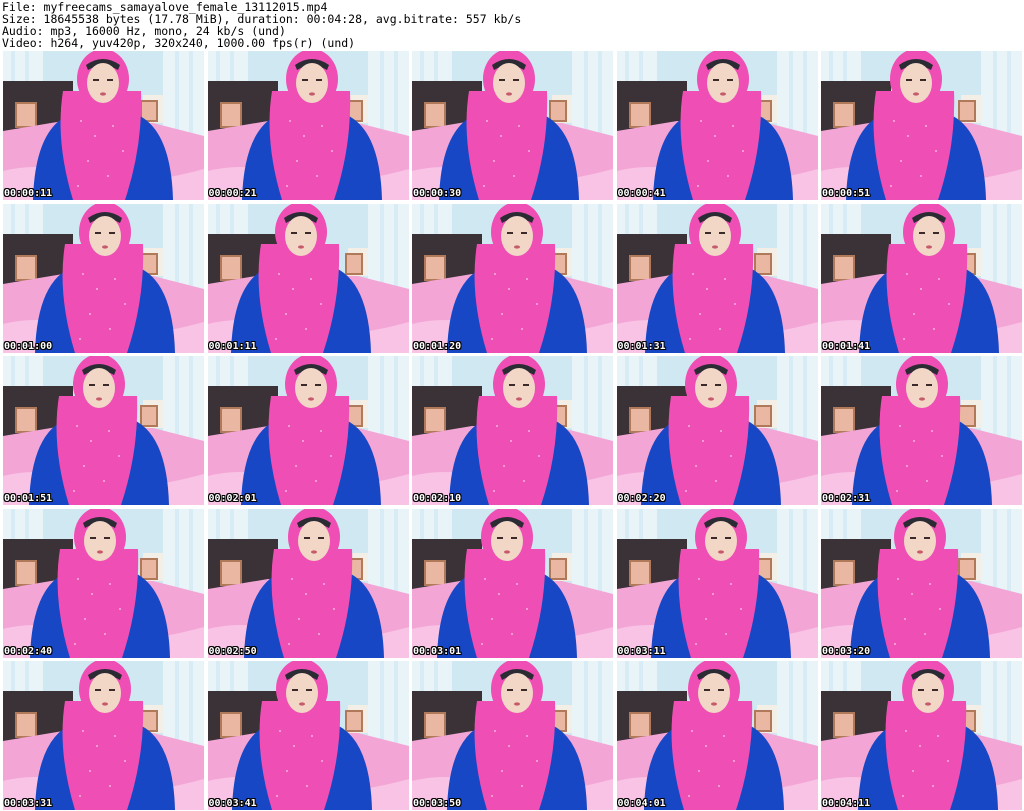 The image size is (1024, 811). I want to click on thumbnail-frame: 00:02:01, so click(308, 430).